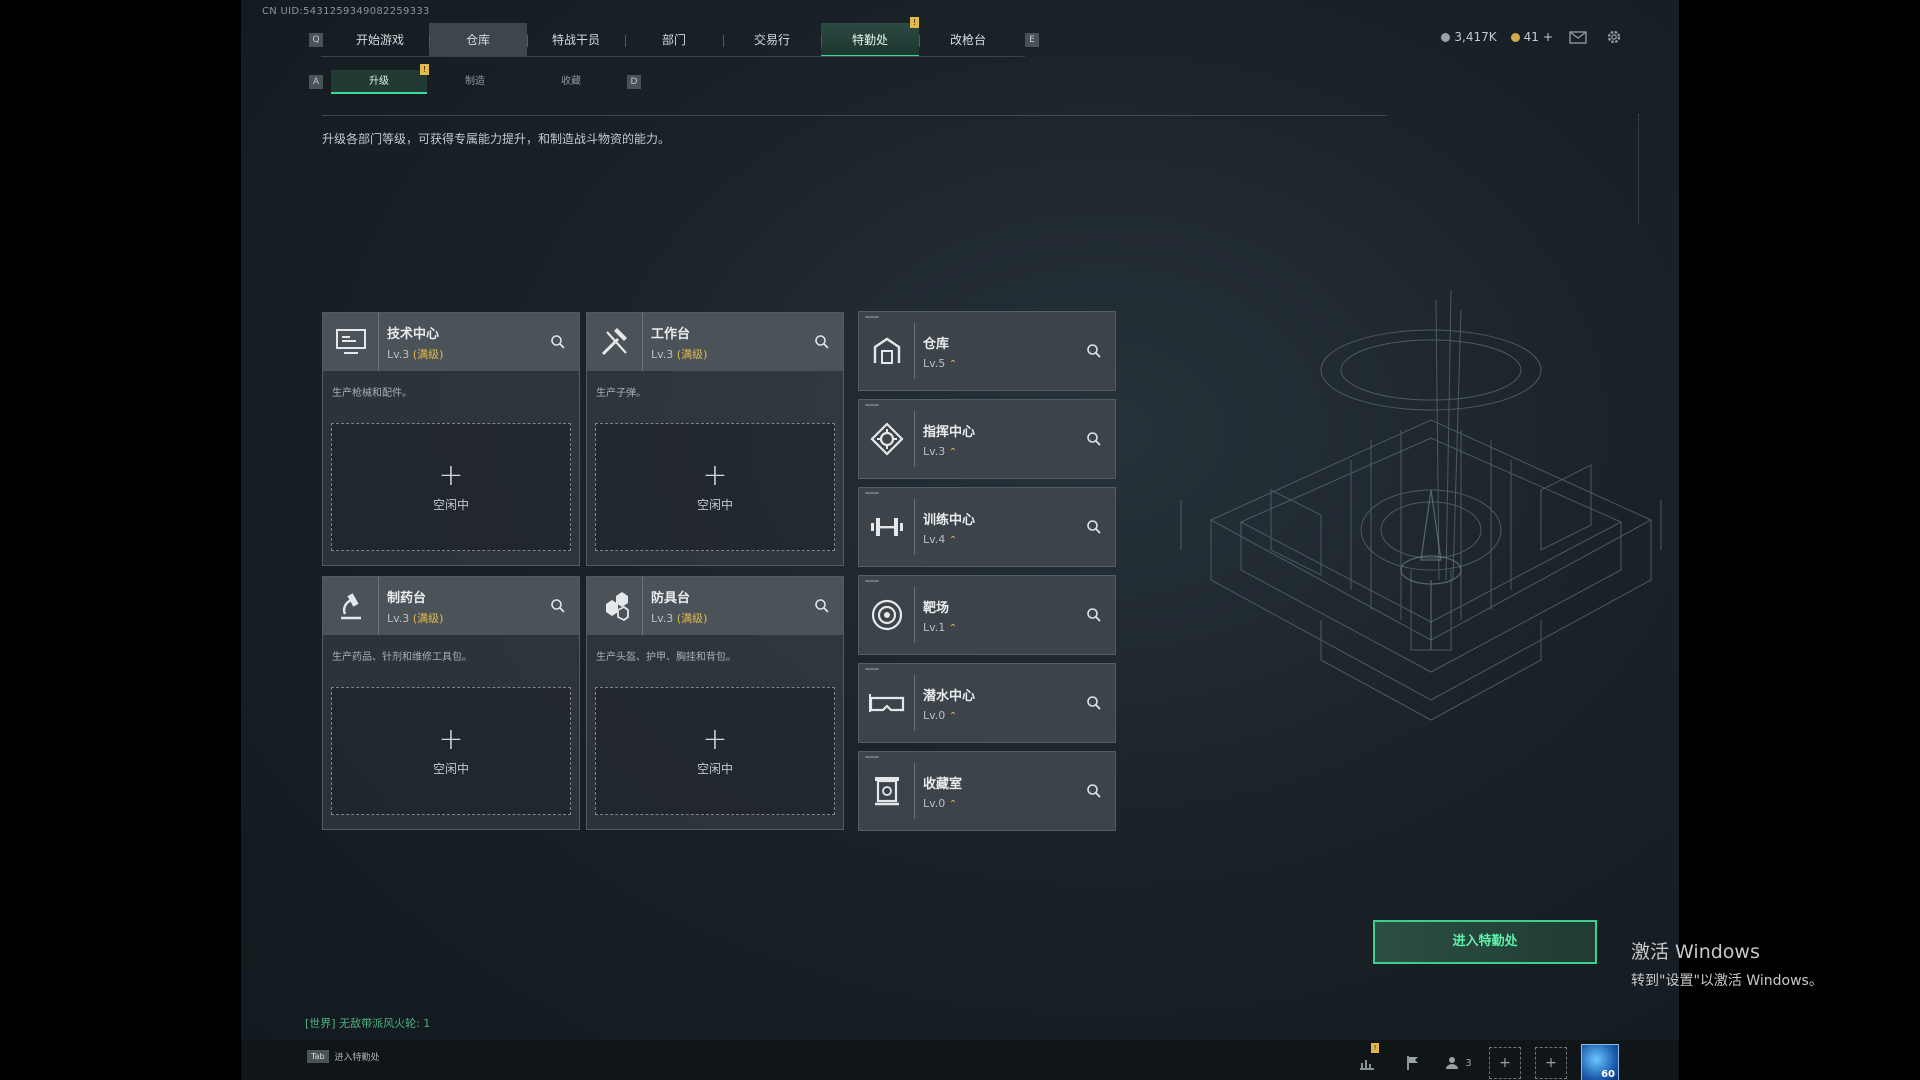  Describe the element at coordinates (914, 22) in the screenshot. I see `tab-alert-badge: !` at that location.